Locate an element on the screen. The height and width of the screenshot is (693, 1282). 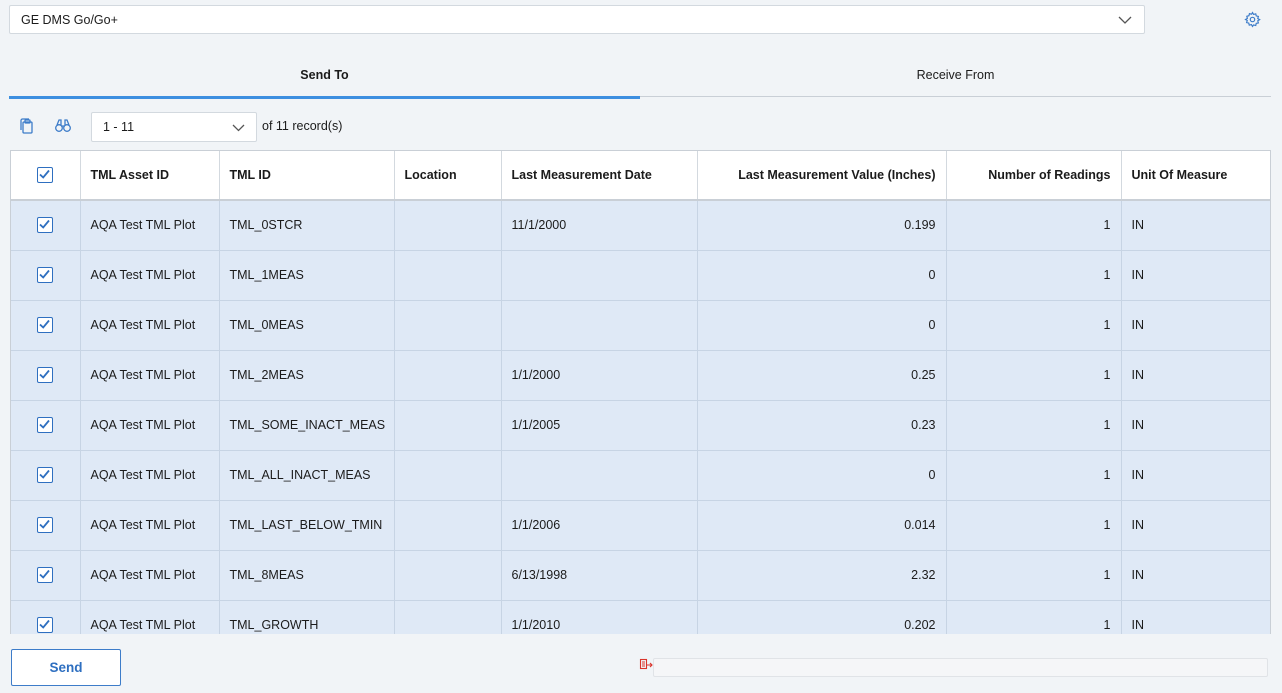
cell-tml-id: TML_8MEAS is located at coordinates (307, 575).